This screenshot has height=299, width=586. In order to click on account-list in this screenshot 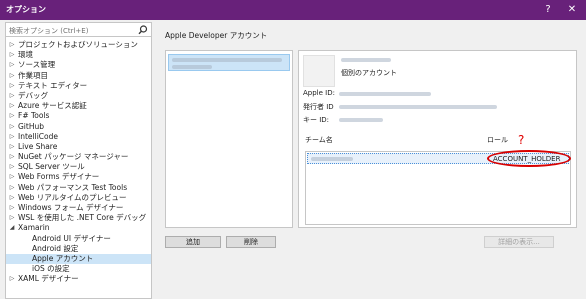, I will do `click(229, 139)`.